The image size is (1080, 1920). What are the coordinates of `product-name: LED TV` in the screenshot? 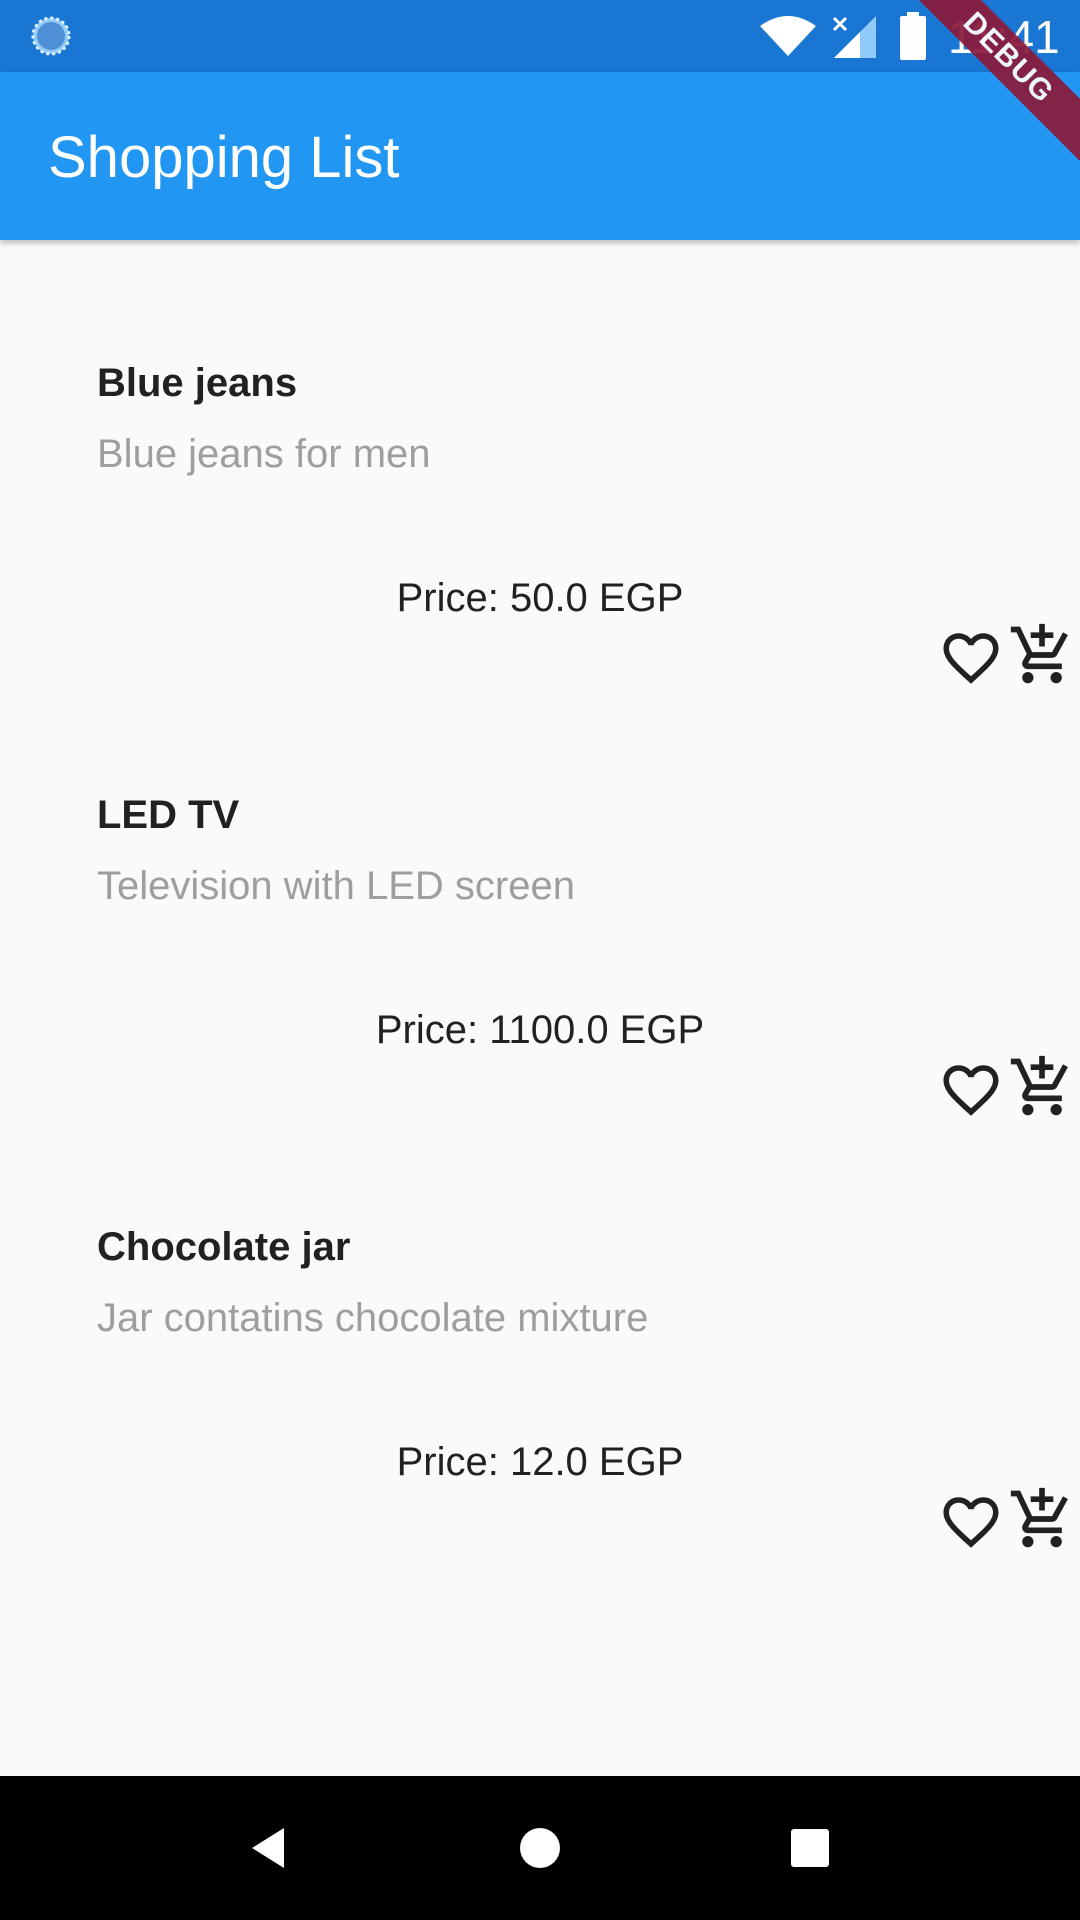 It's located at (168, 815).